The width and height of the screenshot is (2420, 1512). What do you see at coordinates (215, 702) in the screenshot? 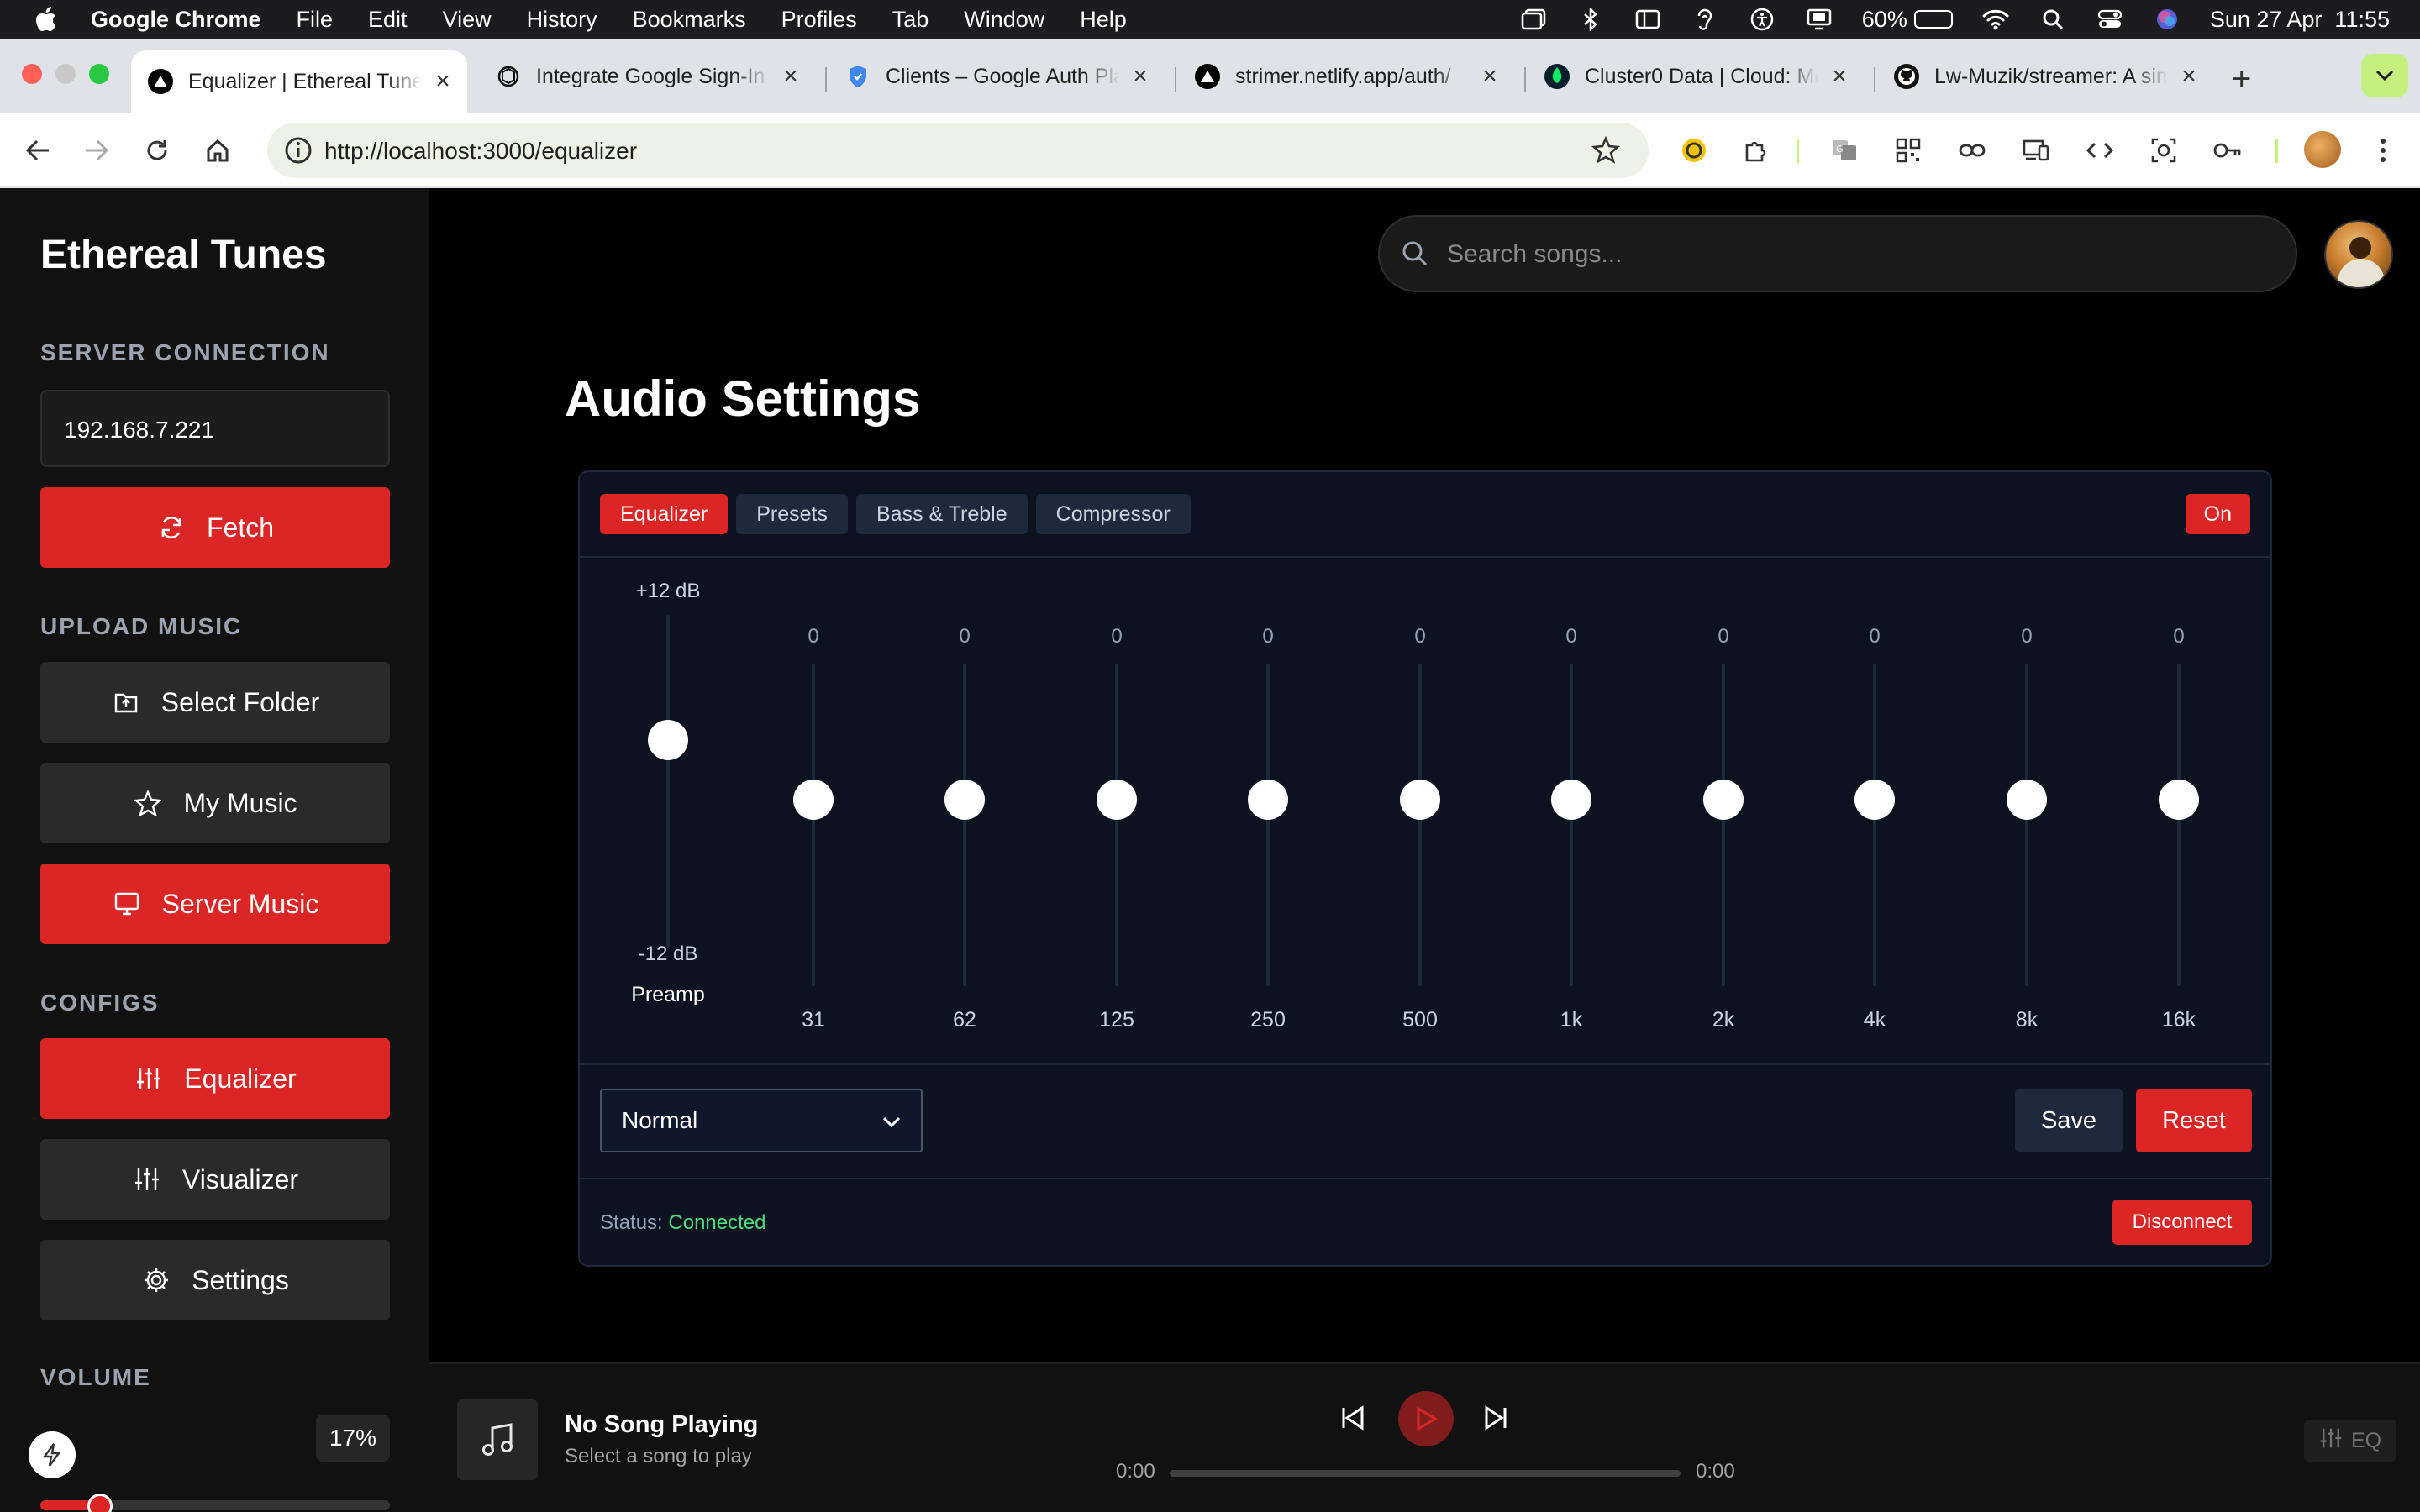
I see `select-folder-button: Select Folder` at bounding box center [215, 702].